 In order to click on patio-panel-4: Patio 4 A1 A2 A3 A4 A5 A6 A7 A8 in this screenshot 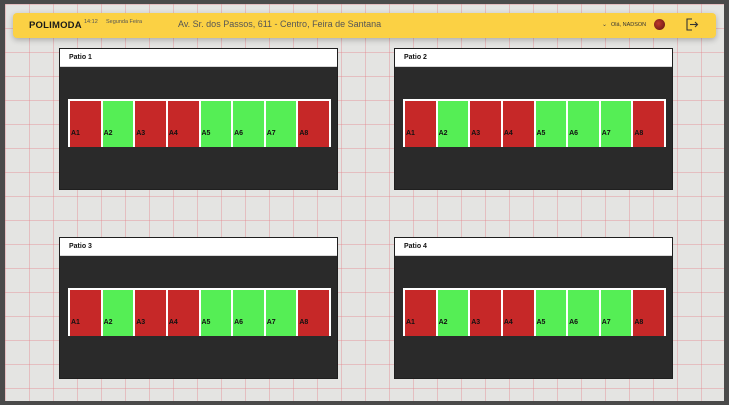, I will do `click(533, 308)`.